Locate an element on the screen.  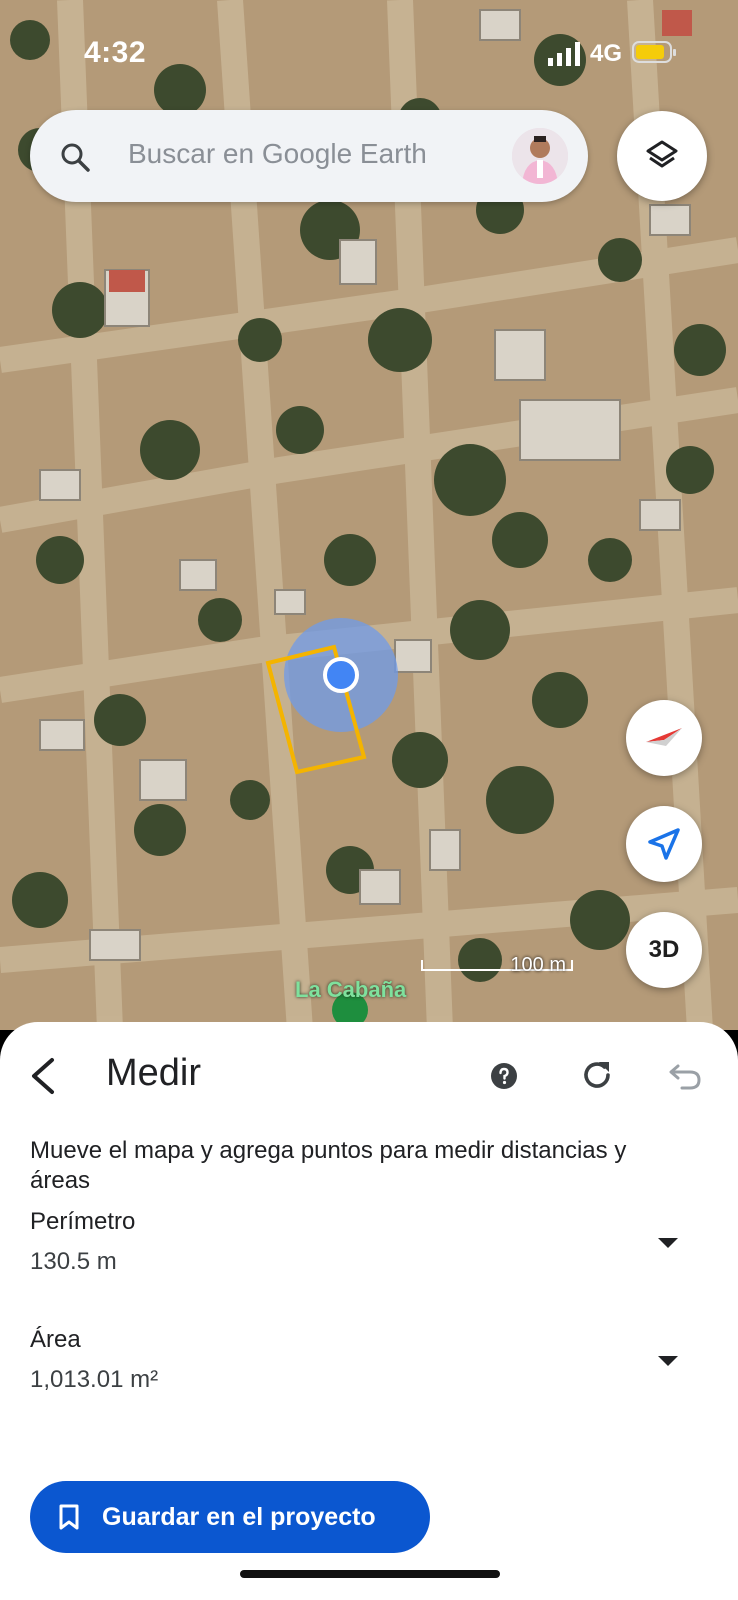
battery-icon is located at coordinates (654, 52).